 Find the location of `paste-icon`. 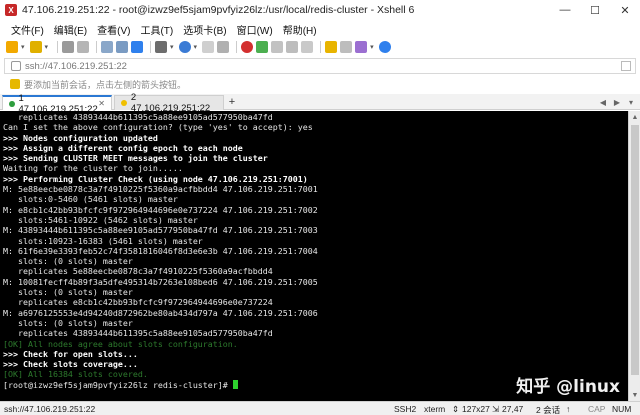

paste-icon is located at coordinates (122, 47).